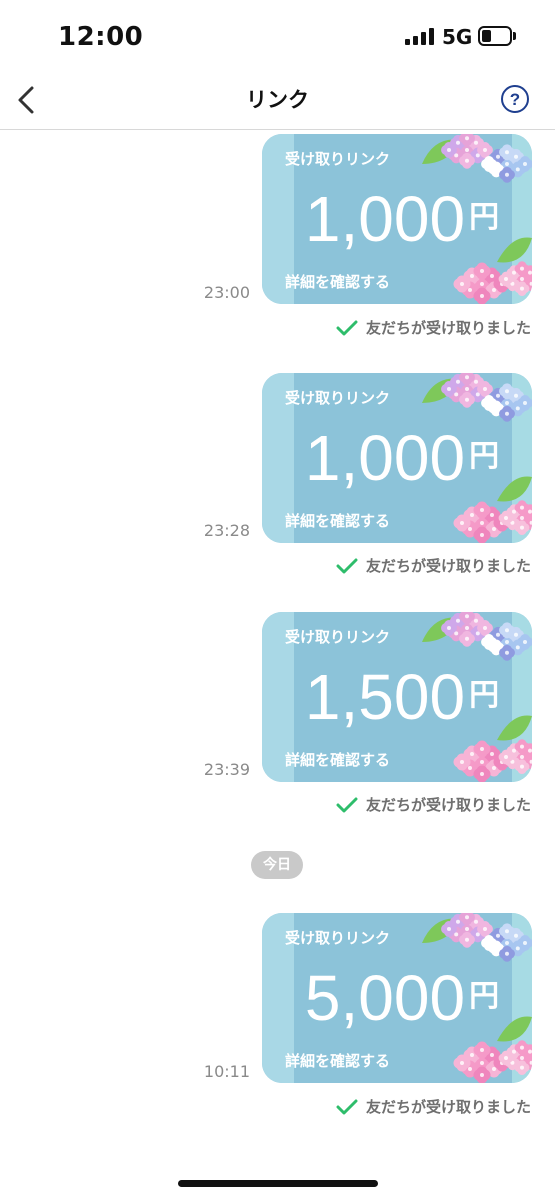 This screenshot has width=555, height=1200. Describe the element at coordinates (226, 769) in the screenshot. I see `message-time: 23:39` at that location.